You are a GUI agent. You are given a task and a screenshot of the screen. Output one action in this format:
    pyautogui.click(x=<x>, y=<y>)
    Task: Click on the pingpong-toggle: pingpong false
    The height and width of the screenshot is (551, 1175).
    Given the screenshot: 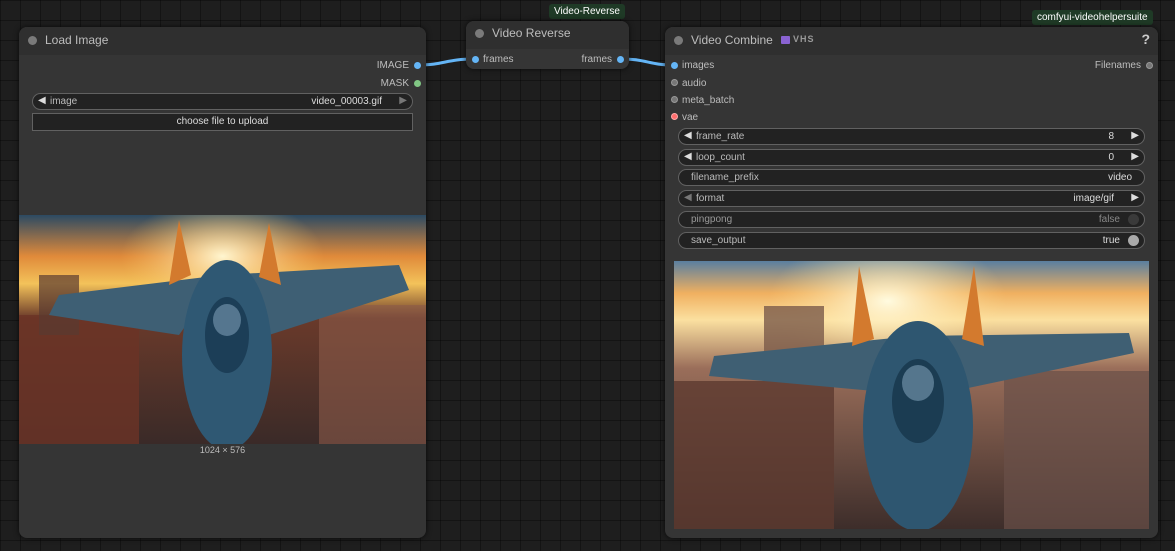 What is the action you would take?
    pyautogui.click(x=911, y=219)
    